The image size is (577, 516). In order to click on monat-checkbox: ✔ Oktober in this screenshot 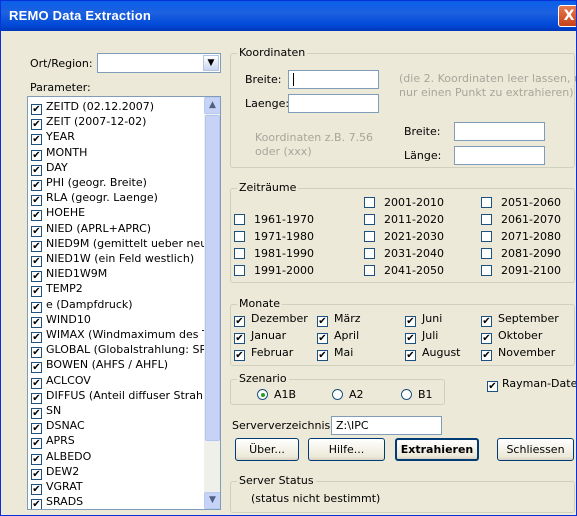, I will do `click(511, 336)`.